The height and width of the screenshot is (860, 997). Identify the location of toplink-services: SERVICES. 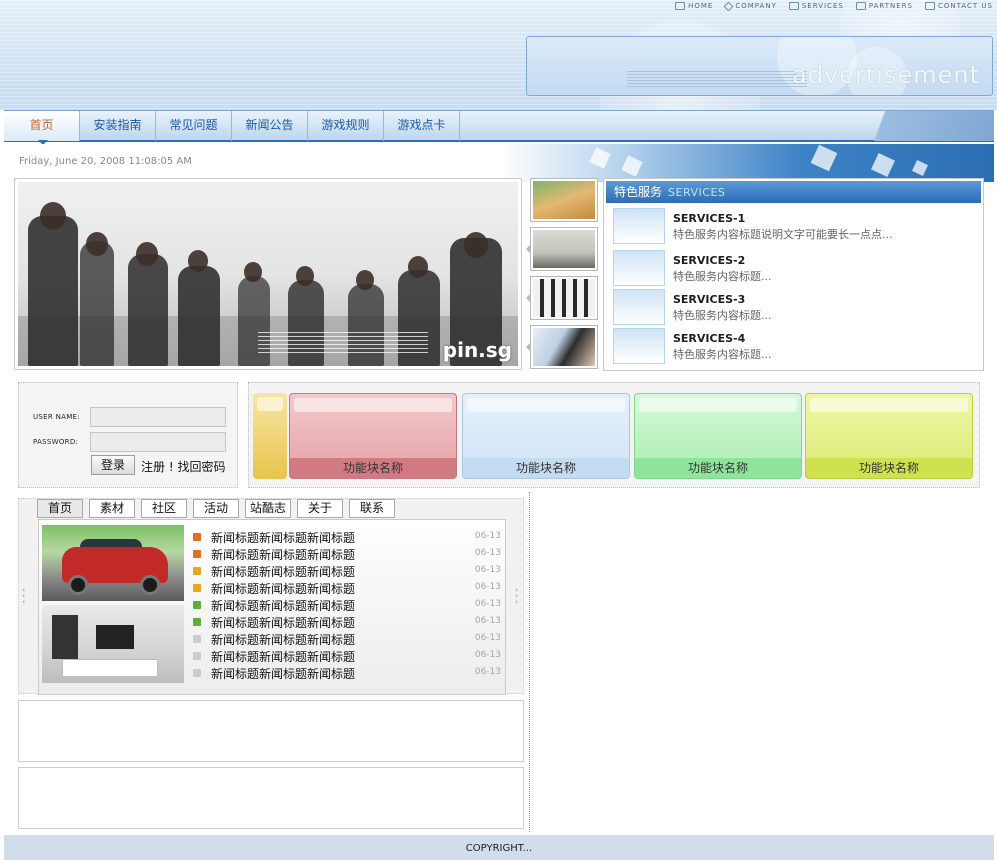
(816, 6).